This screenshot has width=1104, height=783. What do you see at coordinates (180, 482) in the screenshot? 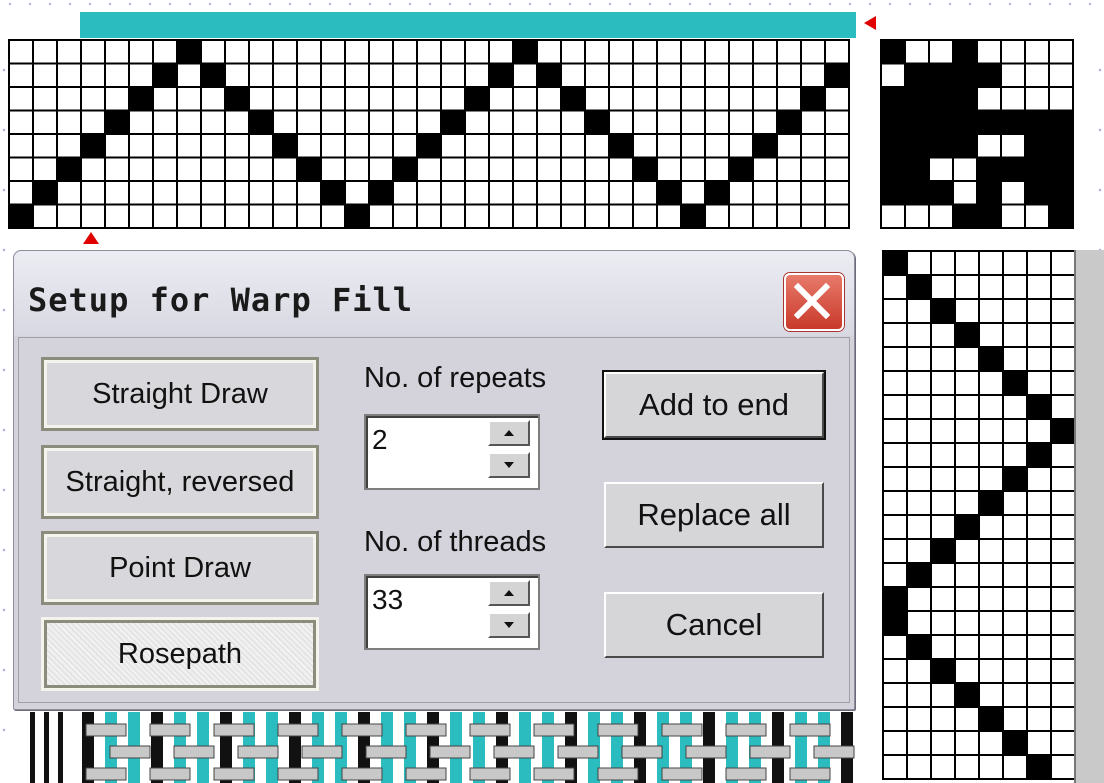
I see `straight-reversed-button: Straight, reversed` at bounding box center [180, 482].